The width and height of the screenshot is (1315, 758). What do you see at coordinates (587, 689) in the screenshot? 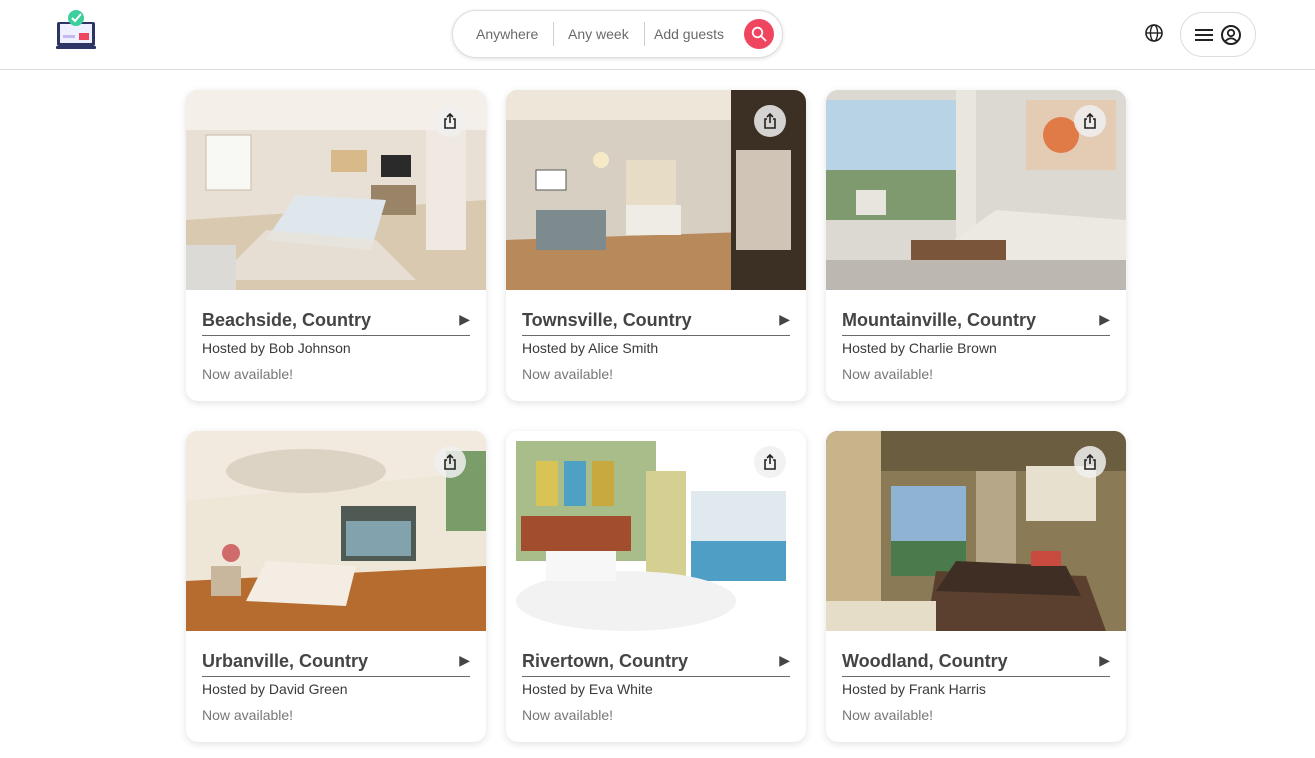
I see `listing-host: Hosted by Eva White` at bounding box center [587, 689].